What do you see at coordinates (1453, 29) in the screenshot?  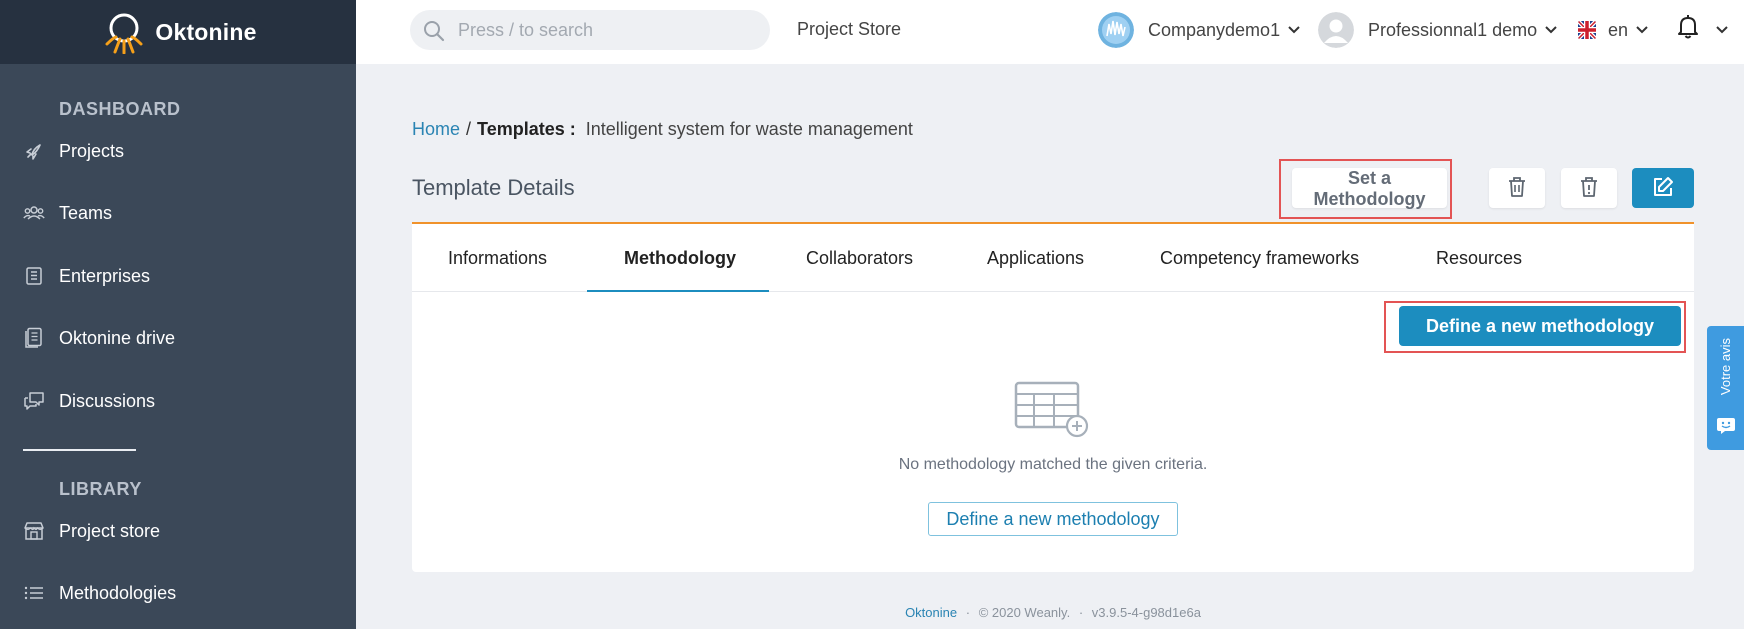 I see `user-name: Professionnal1 demo` at bounding box center [1453, 29].